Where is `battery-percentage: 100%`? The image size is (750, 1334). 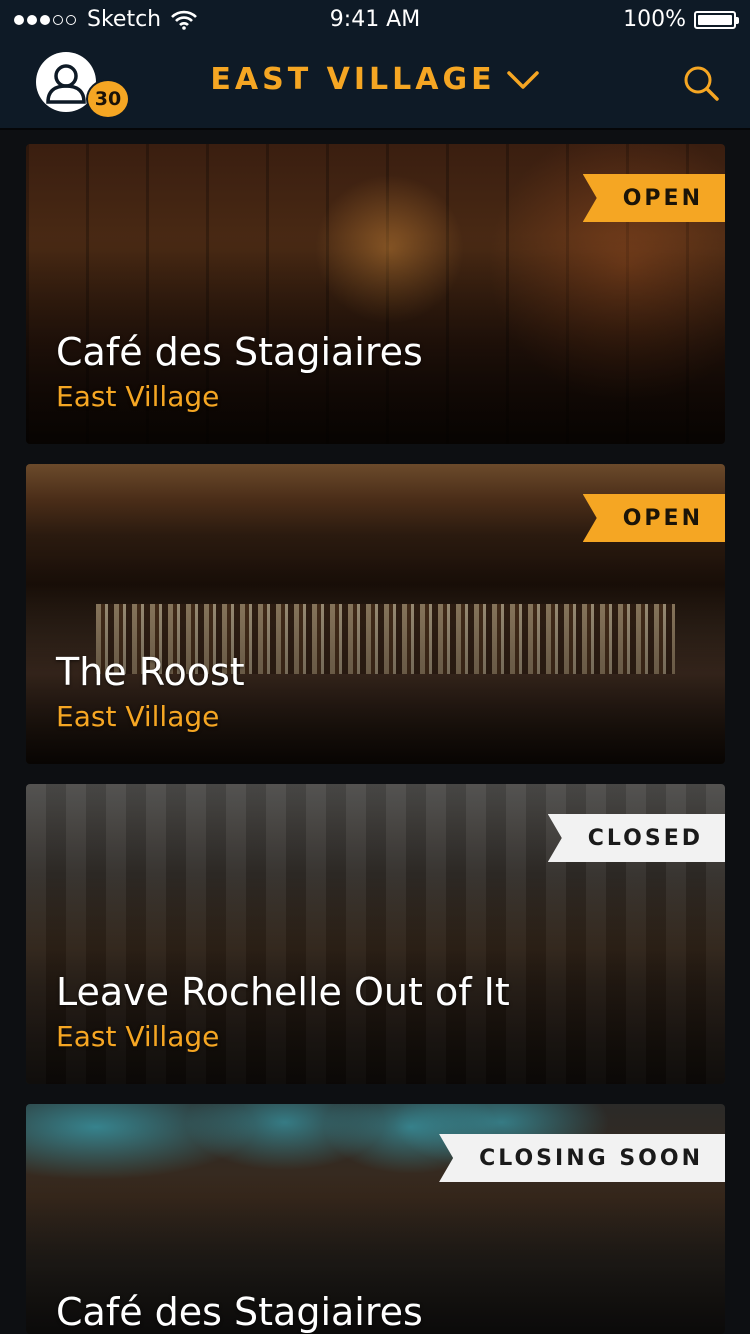
battery-percentage: 100% is located at coordinates (654, 19).